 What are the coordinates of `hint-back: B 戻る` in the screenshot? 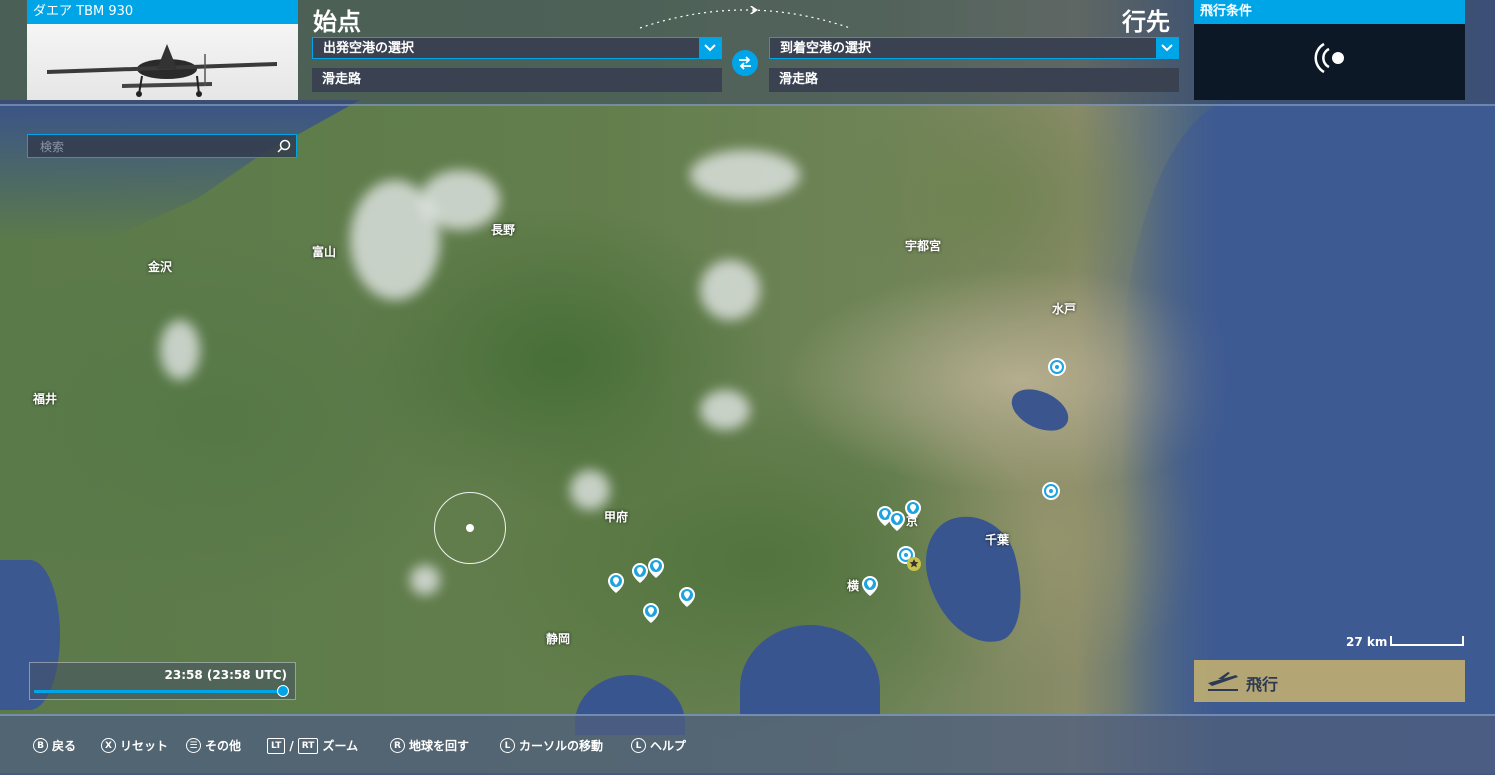 It's located at (54, 745).